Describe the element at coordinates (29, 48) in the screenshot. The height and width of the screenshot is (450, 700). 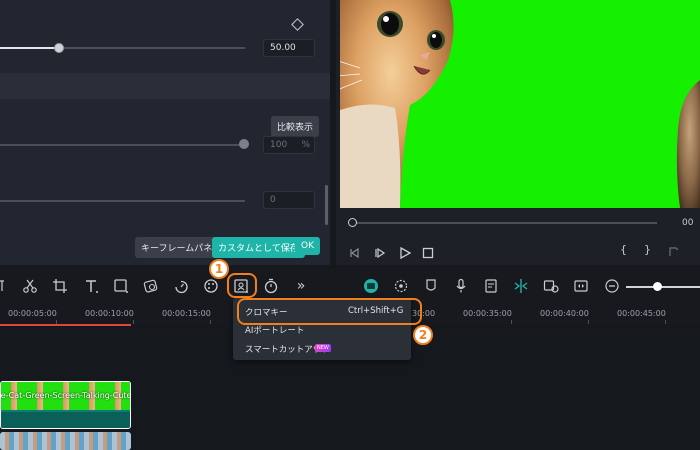
I see `slider1-fill` at that location.